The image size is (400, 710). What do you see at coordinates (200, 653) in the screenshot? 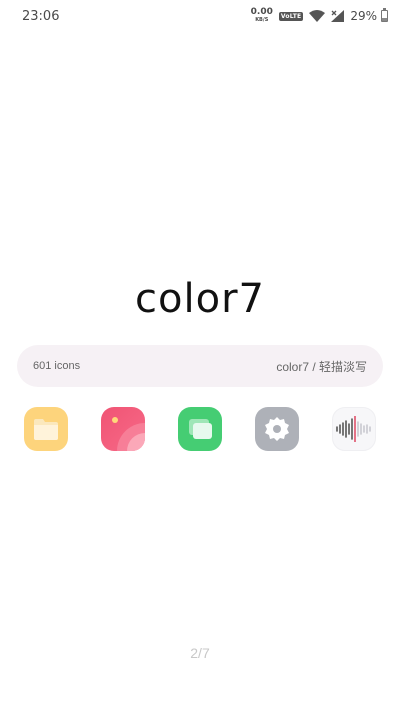
I see `page-indicator: 2/7` at bounding box center [200, 653].